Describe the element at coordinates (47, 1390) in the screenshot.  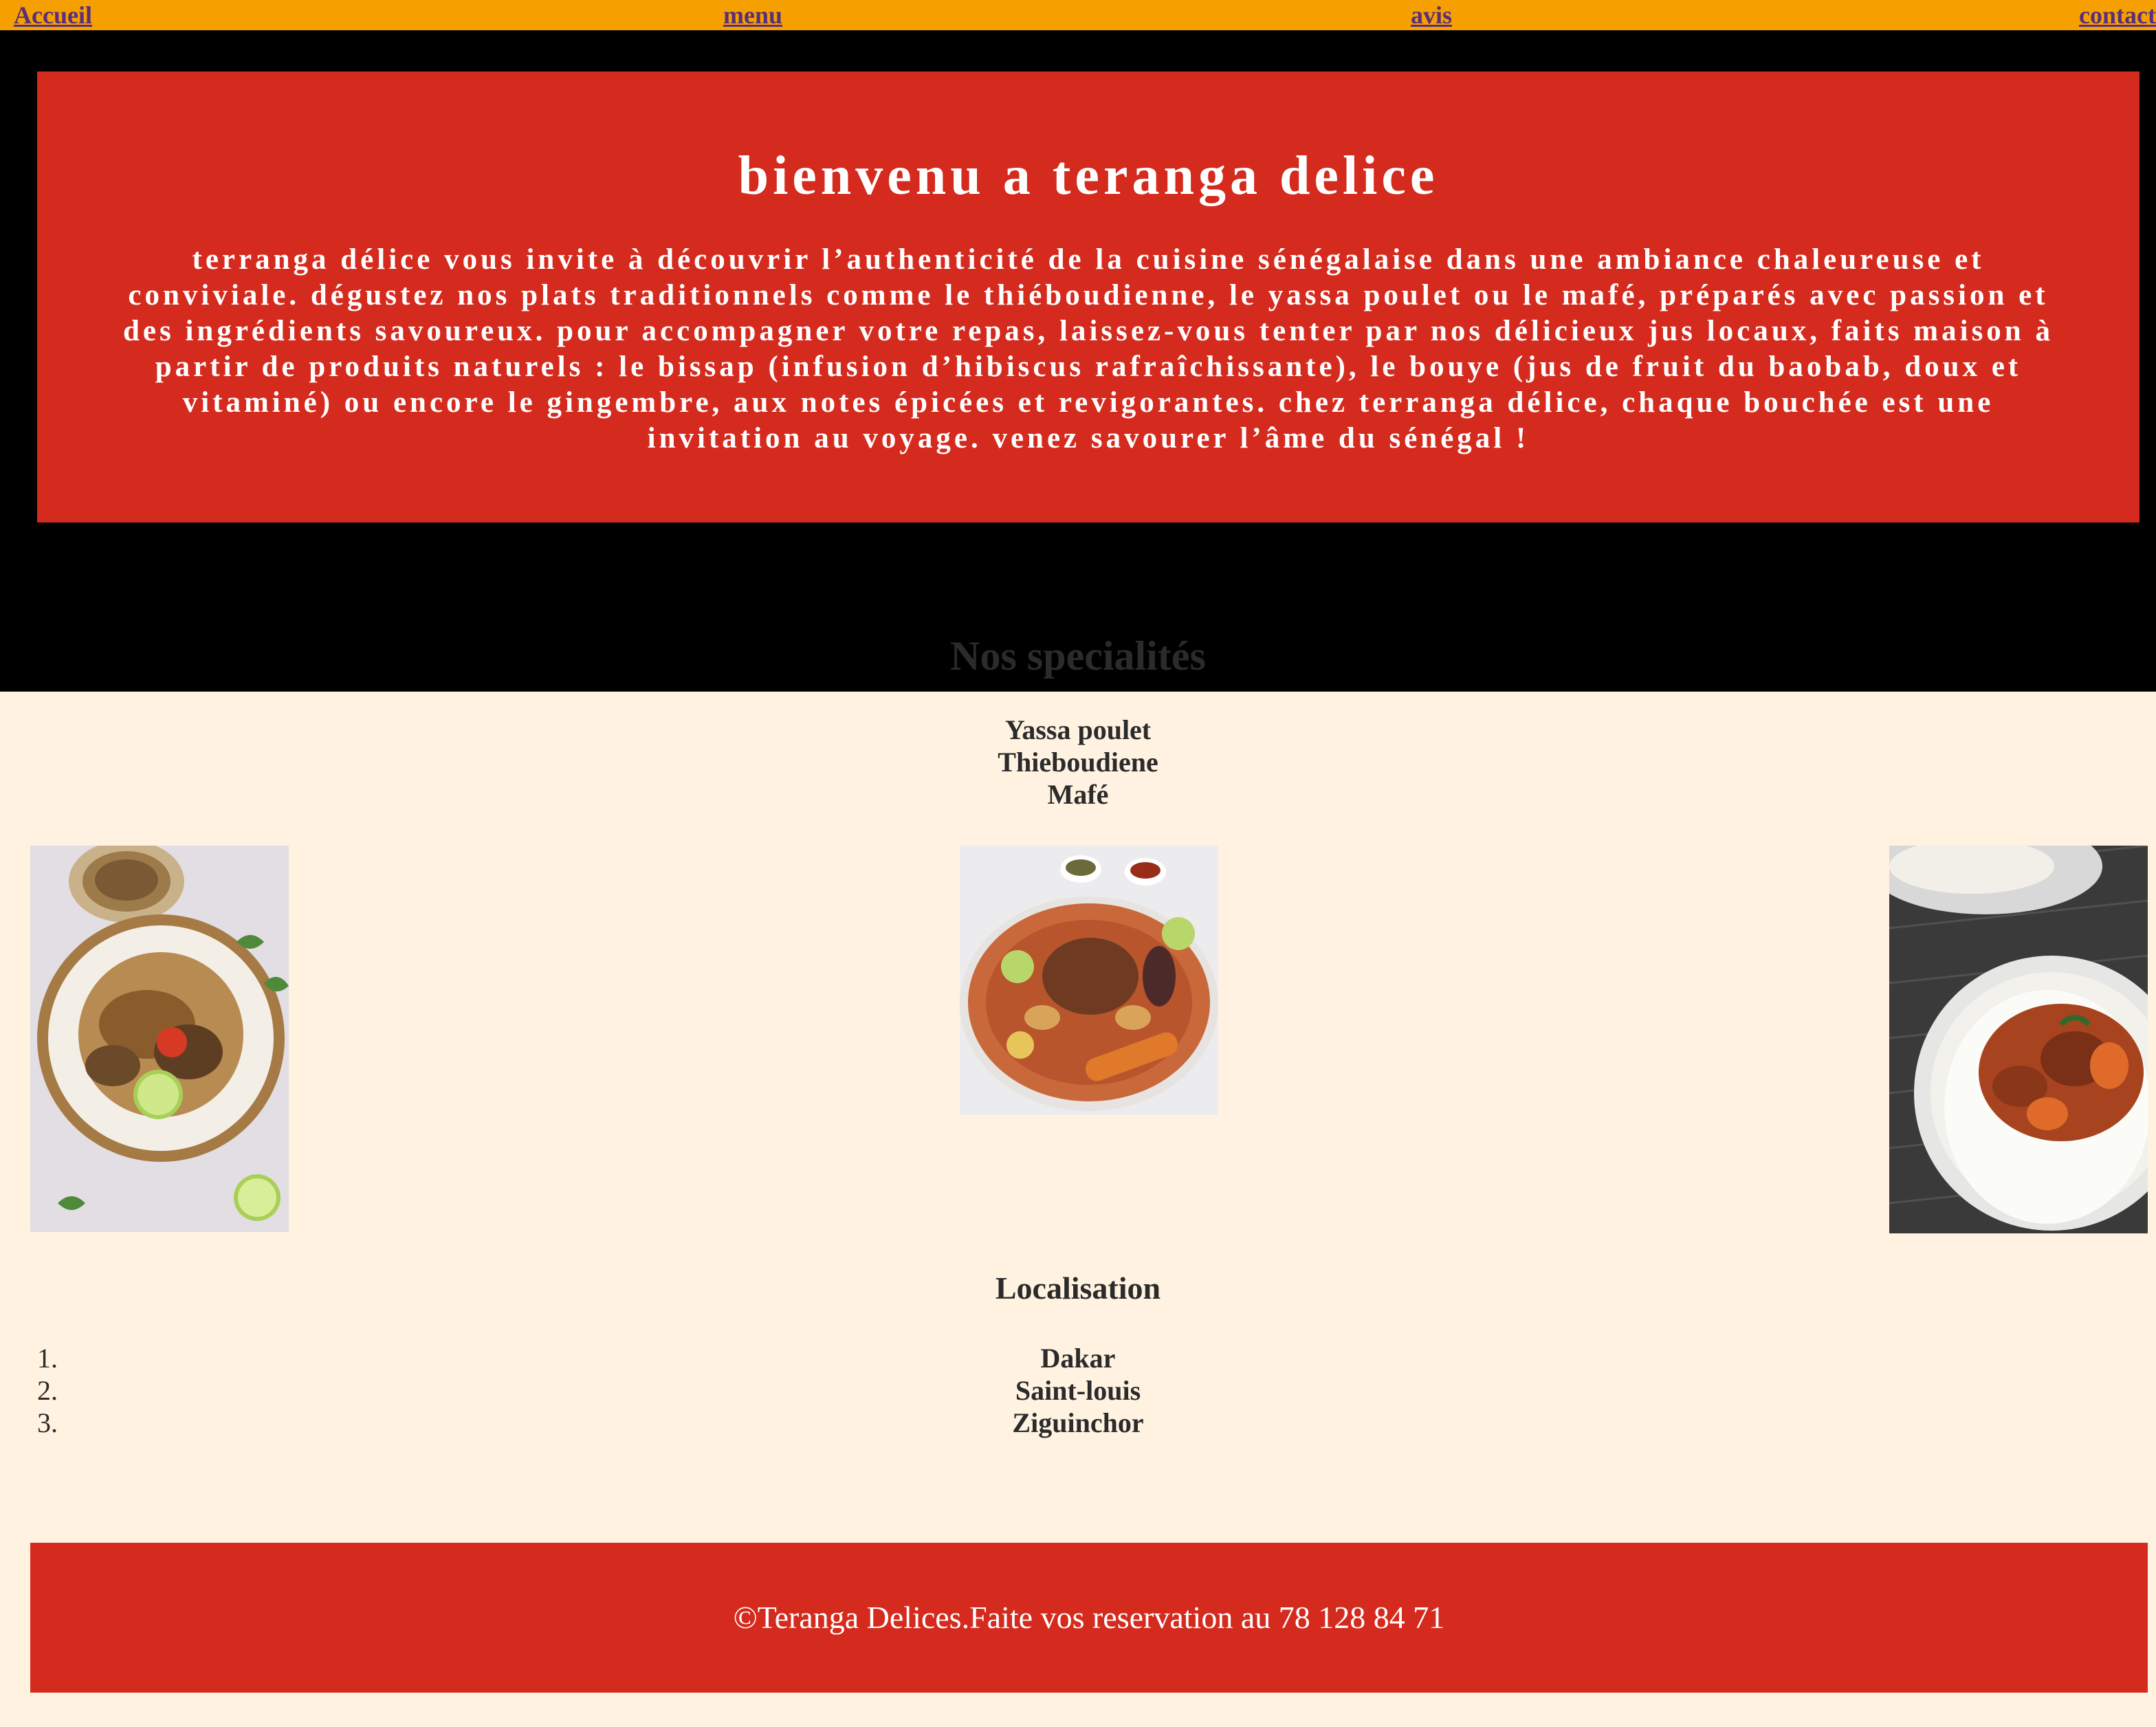
I see `list-number: 2.` at that location.